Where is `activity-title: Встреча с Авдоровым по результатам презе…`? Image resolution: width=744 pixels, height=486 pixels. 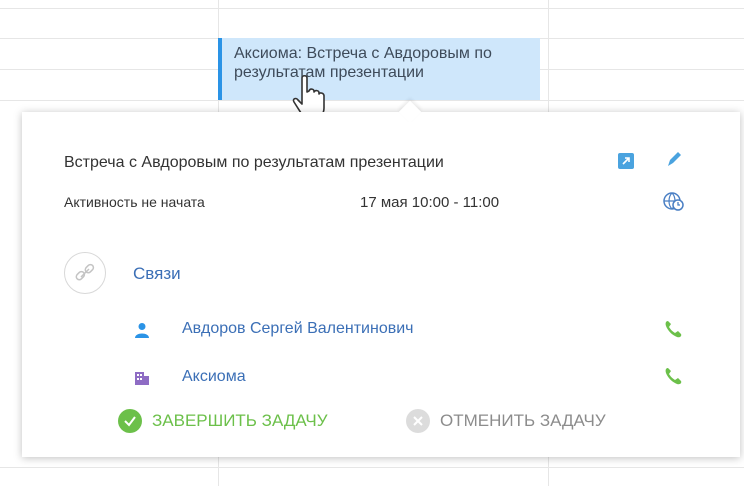 activity-title: Встреча с Авдоровым по результатам презе… is located at coordinates (254, 162).